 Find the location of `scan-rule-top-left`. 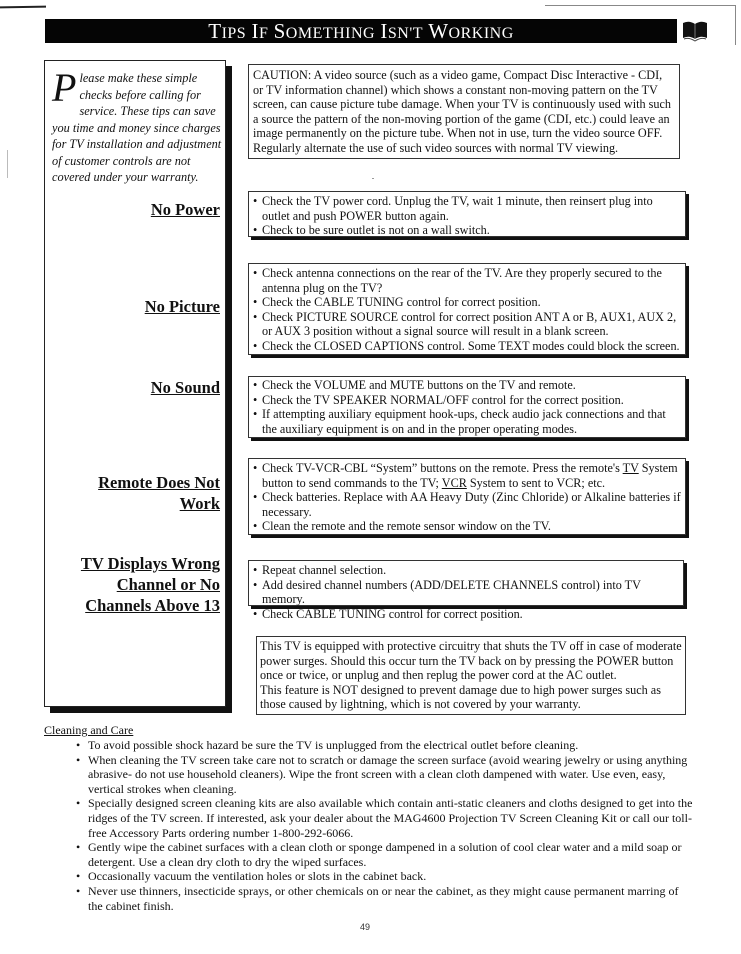

scan-rule-top-left is located at coordinates (23, 7).